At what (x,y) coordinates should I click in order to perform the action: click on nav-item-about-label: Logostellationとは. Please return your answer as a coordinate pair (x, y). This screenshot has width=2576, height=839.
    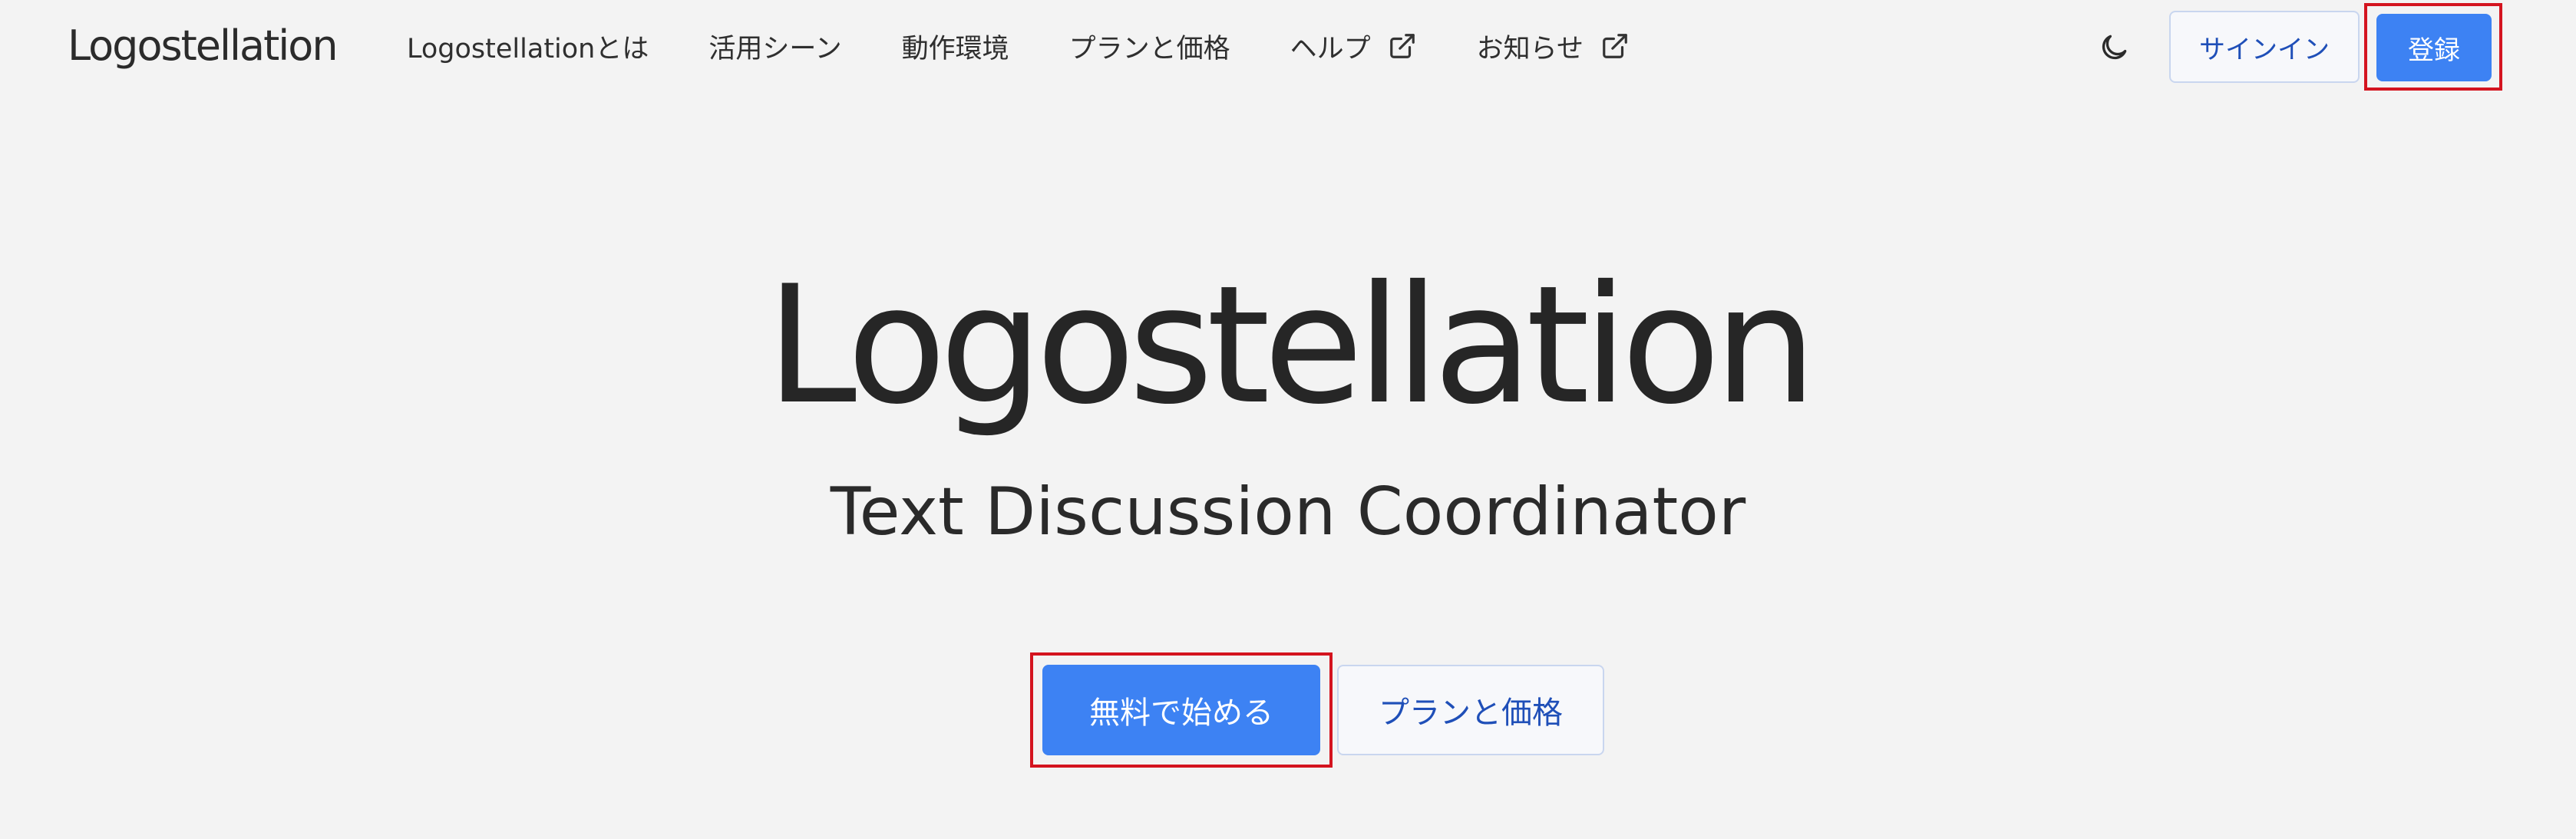
    Looking at the image, I should click on (528, 48).